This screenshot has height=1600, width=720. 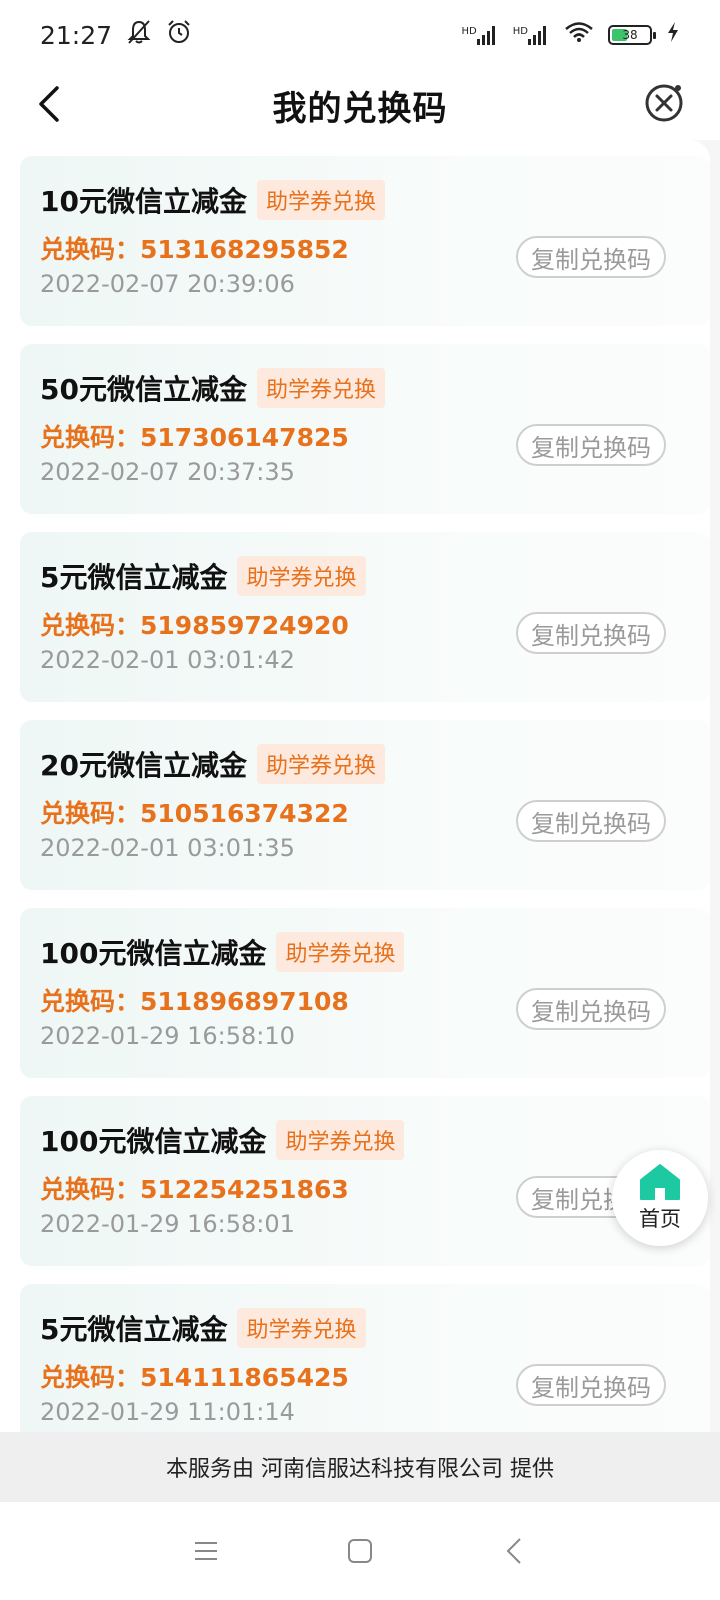 I want to click on alarm-icon, so click(x=179, y=35).